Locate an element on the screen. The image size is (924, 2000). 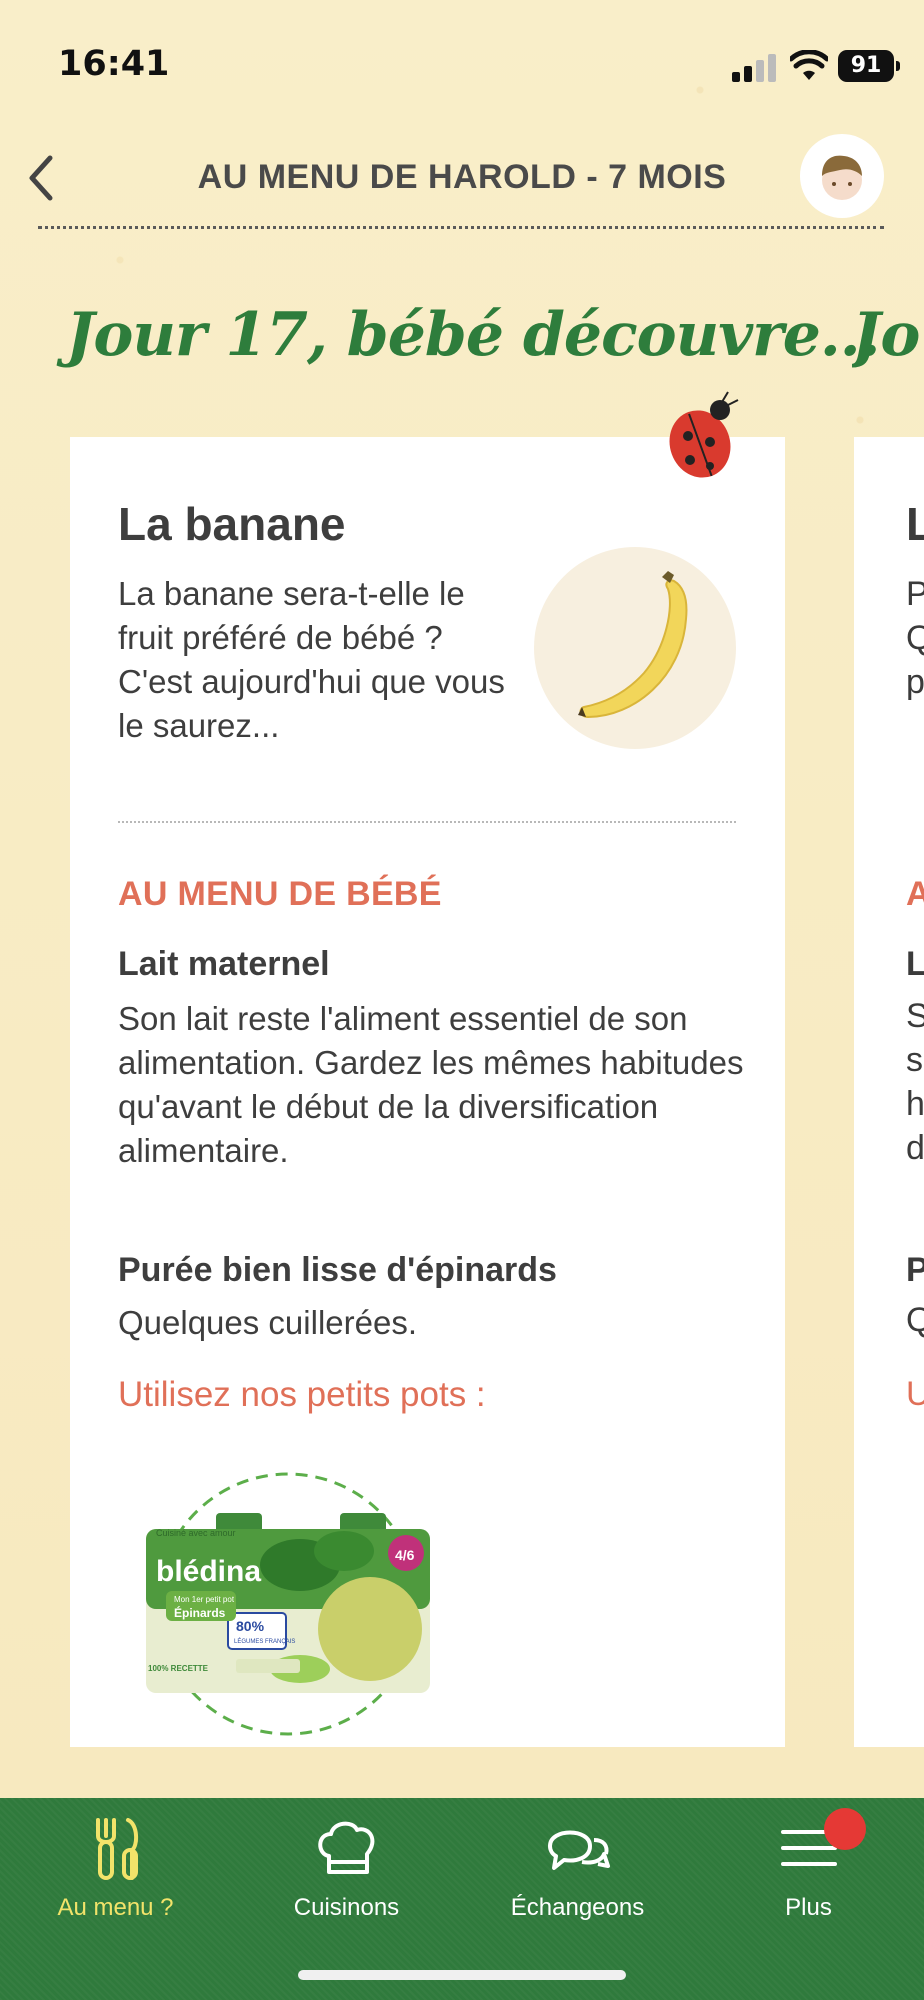
avatar is located at coordinates (842, 176).